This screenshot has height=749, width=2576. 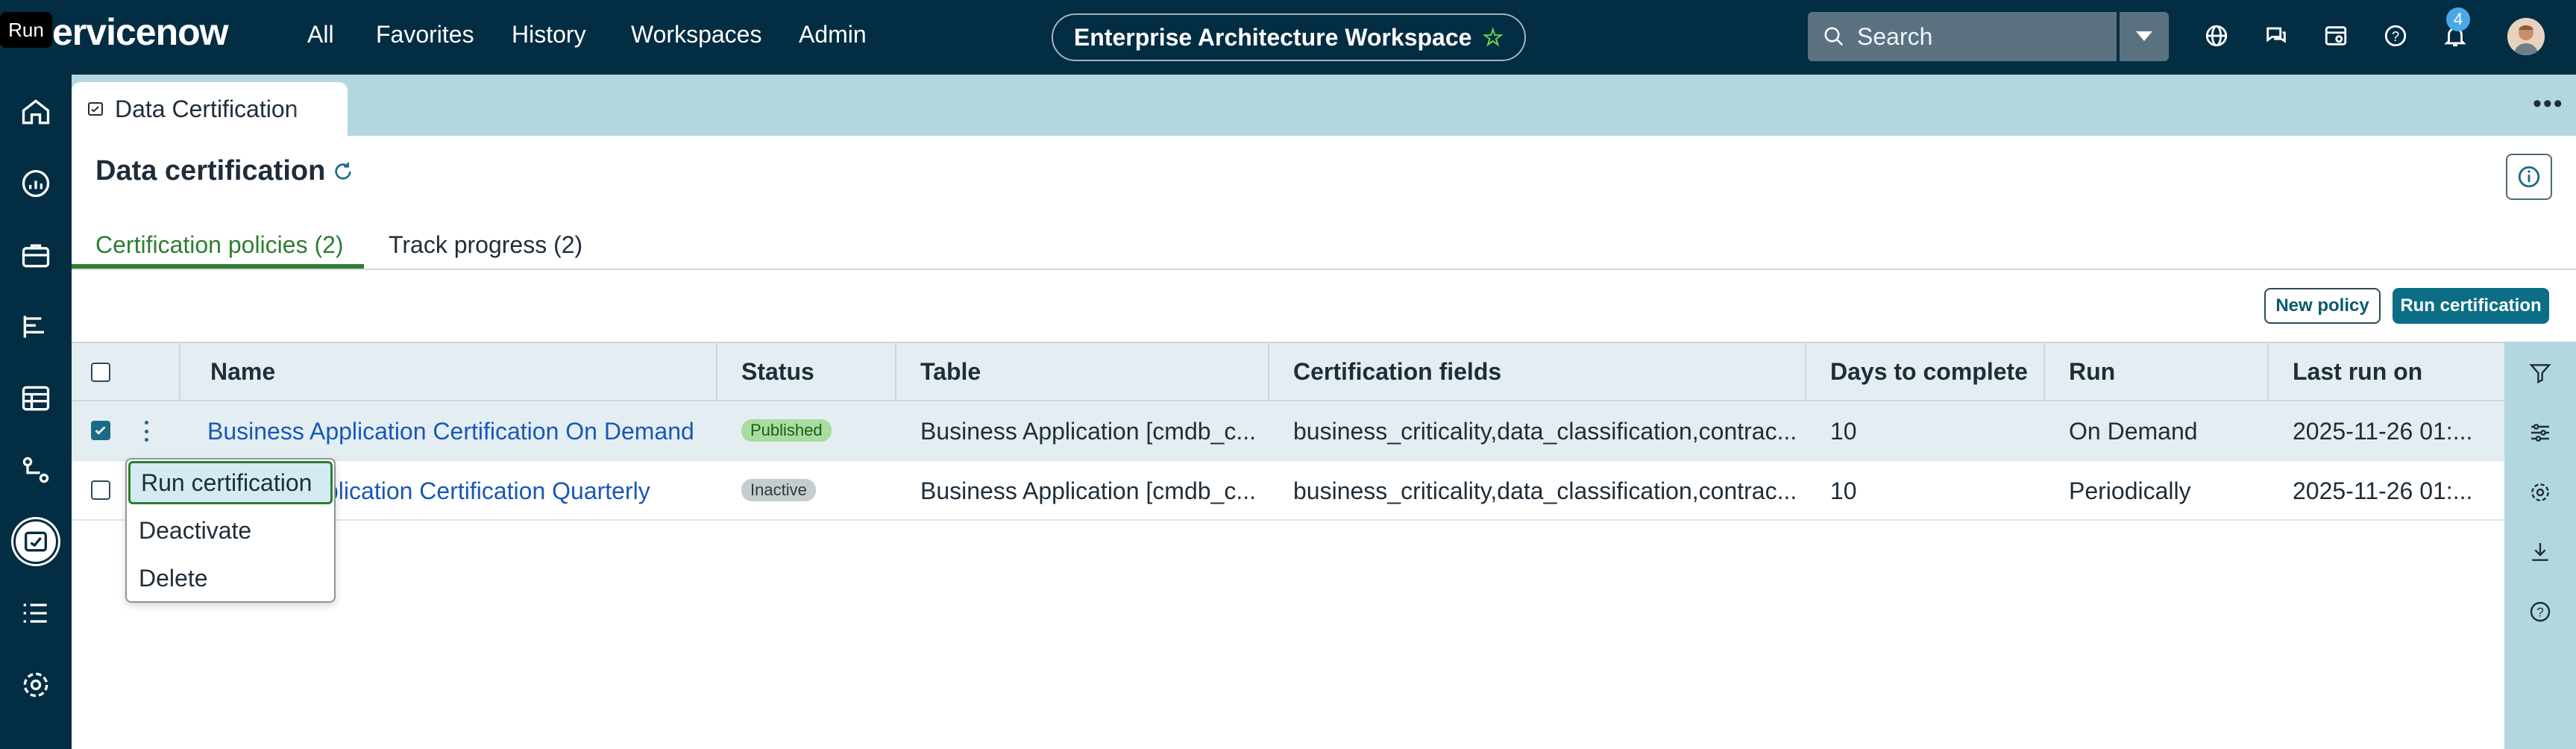 What do you see at coordinates (1929, 372) in the screenshot?
I see `column-header-days-to-complete: Days to complete` at bounding box center [1929, 372].